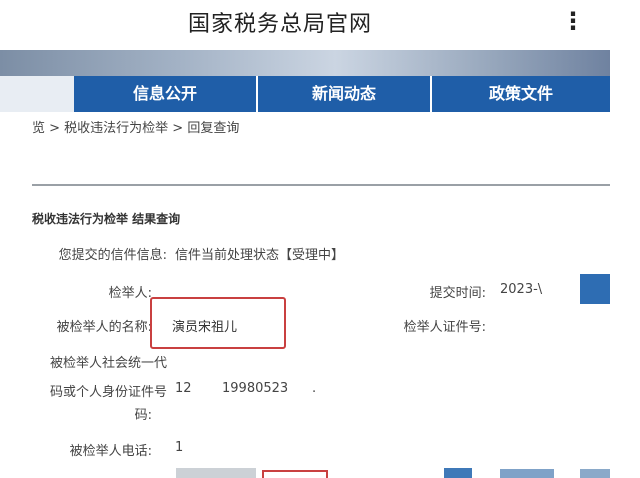  Describe the element at coordinates (279, 24) in the screenshot. I see `page-title: 国家税务总局官网` at that location.